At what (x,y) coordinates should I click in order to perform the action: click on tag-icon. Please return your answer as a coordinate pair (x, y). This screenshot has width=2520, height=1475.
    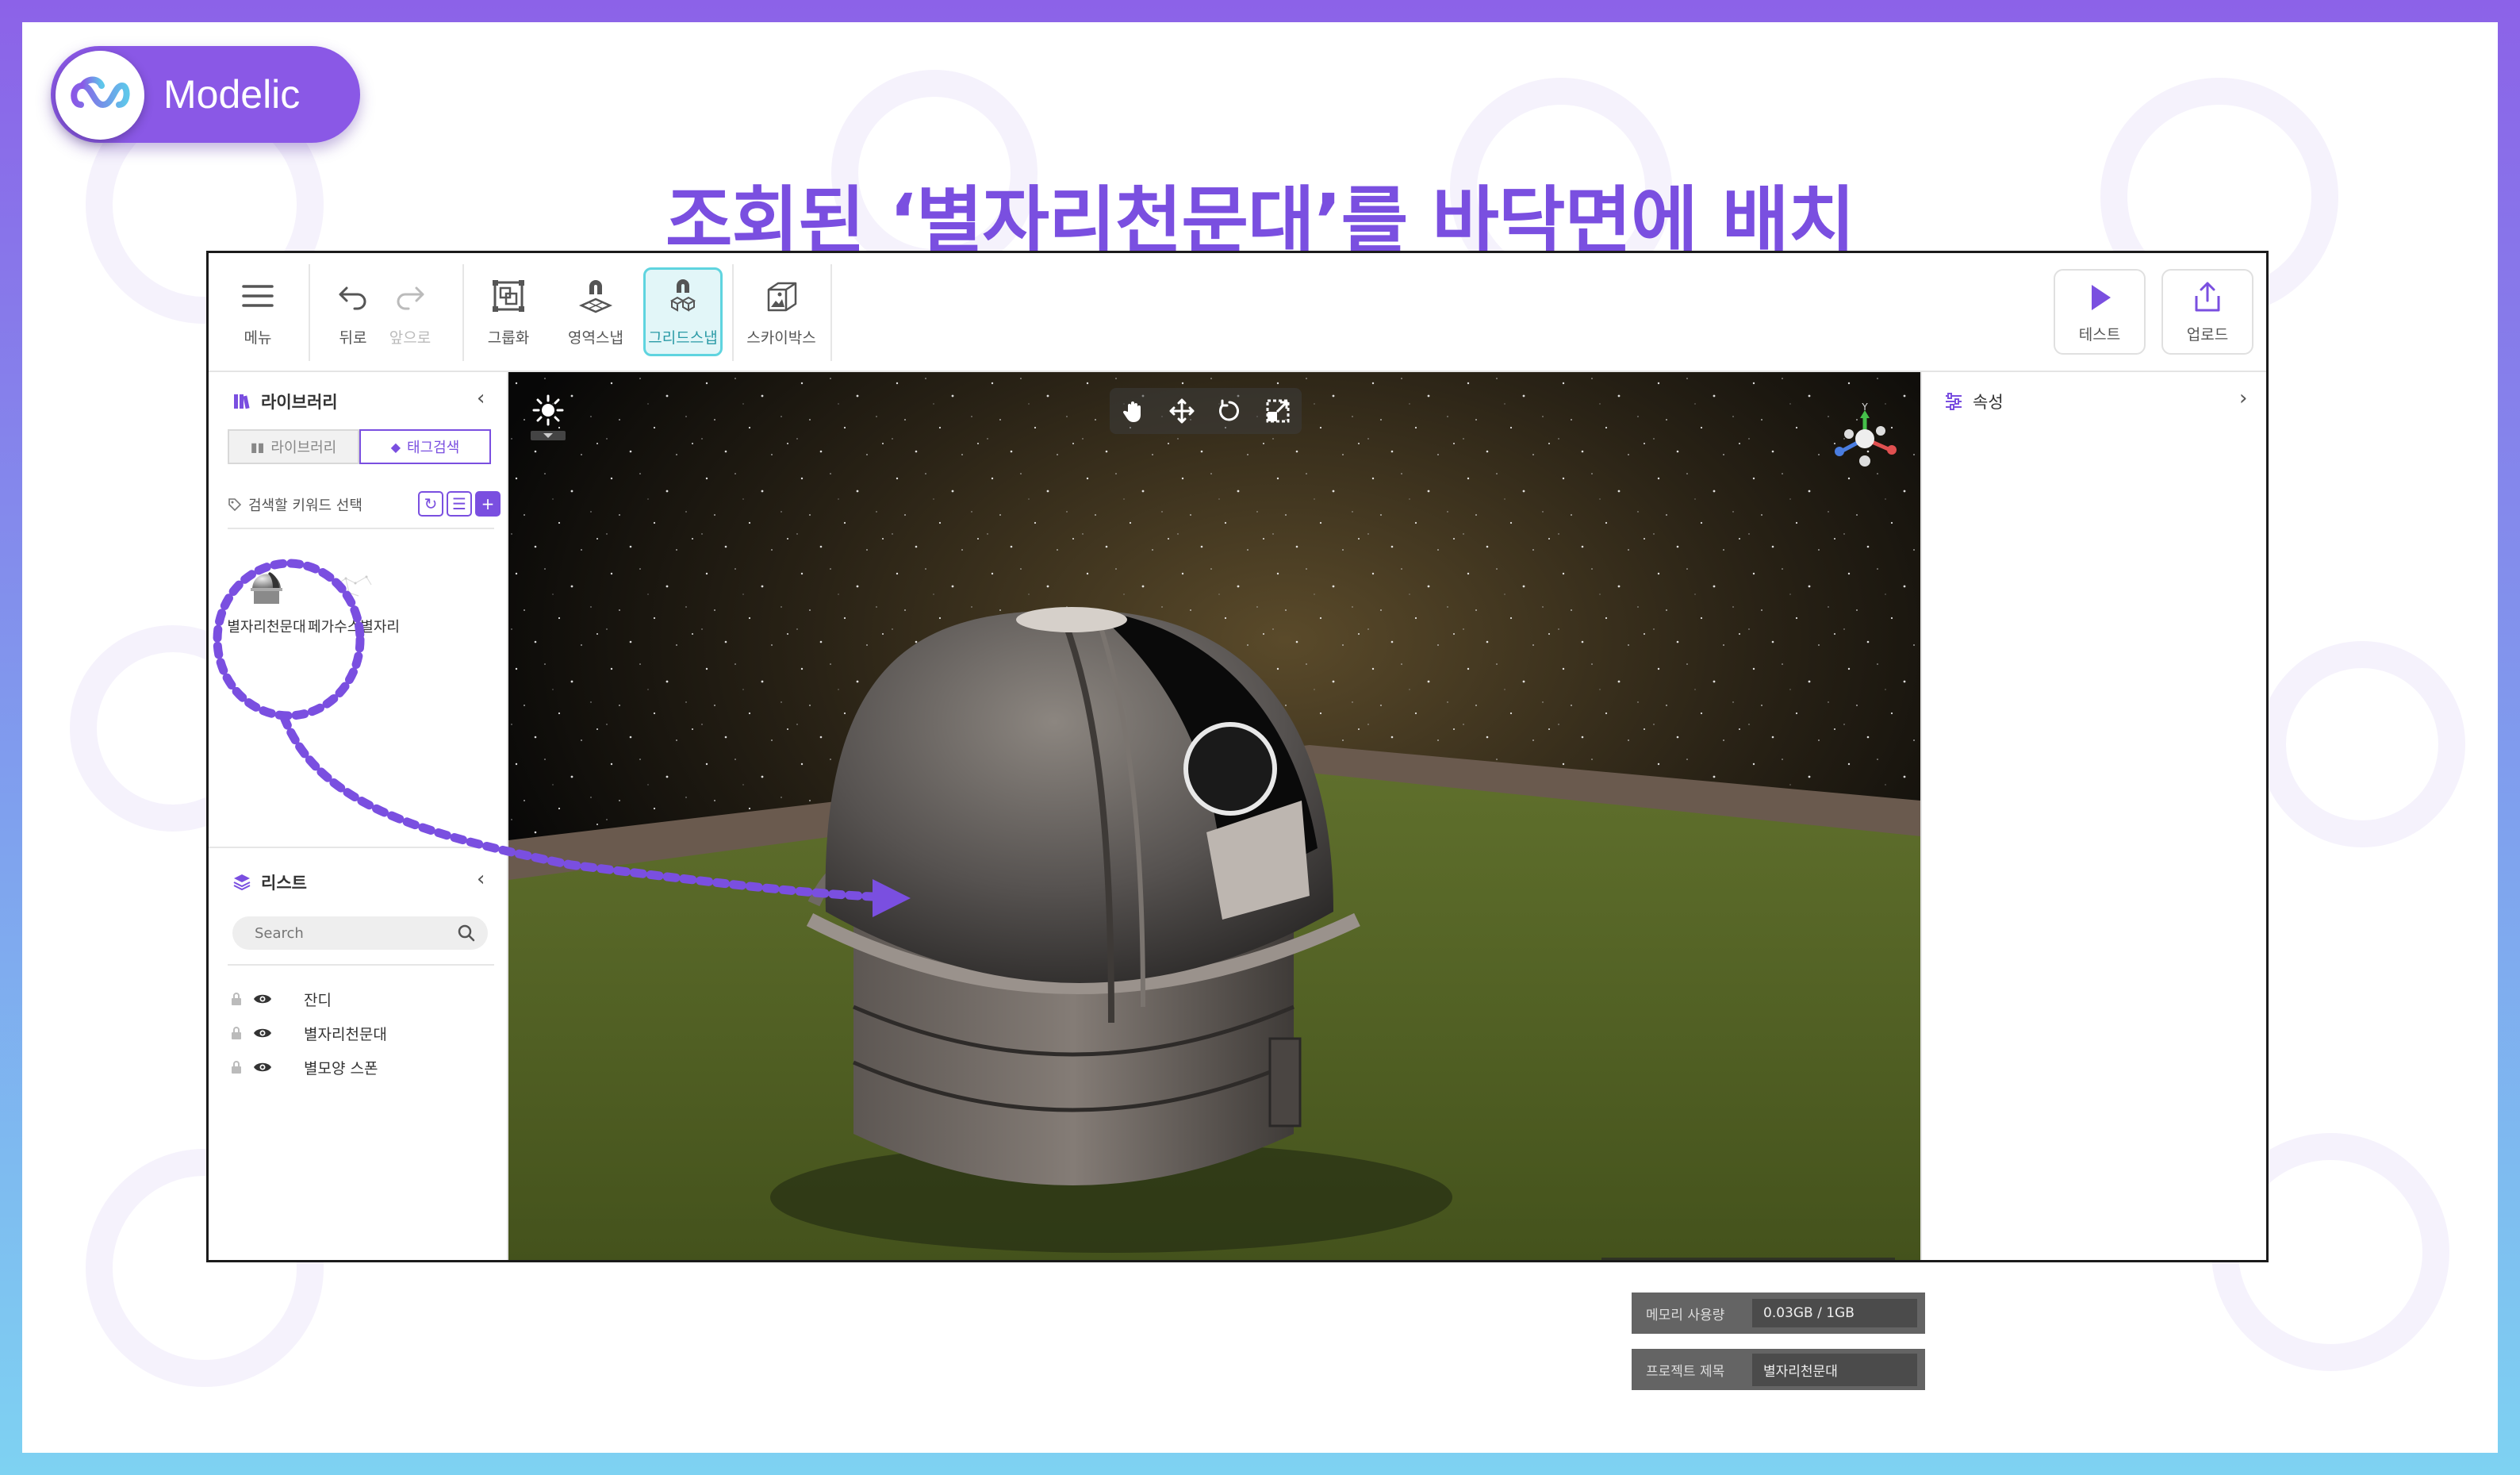
    Looking at the image, I should click on (235, 505).